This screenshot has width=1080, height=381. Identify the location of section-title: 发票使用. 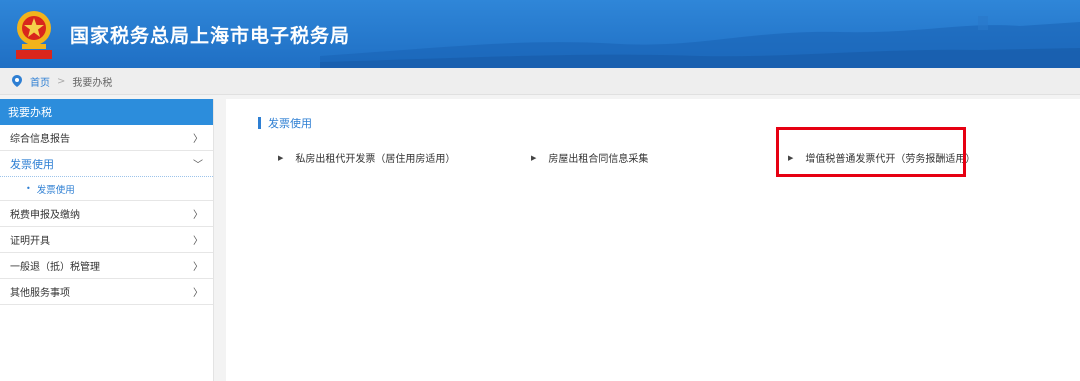
(285, 123).